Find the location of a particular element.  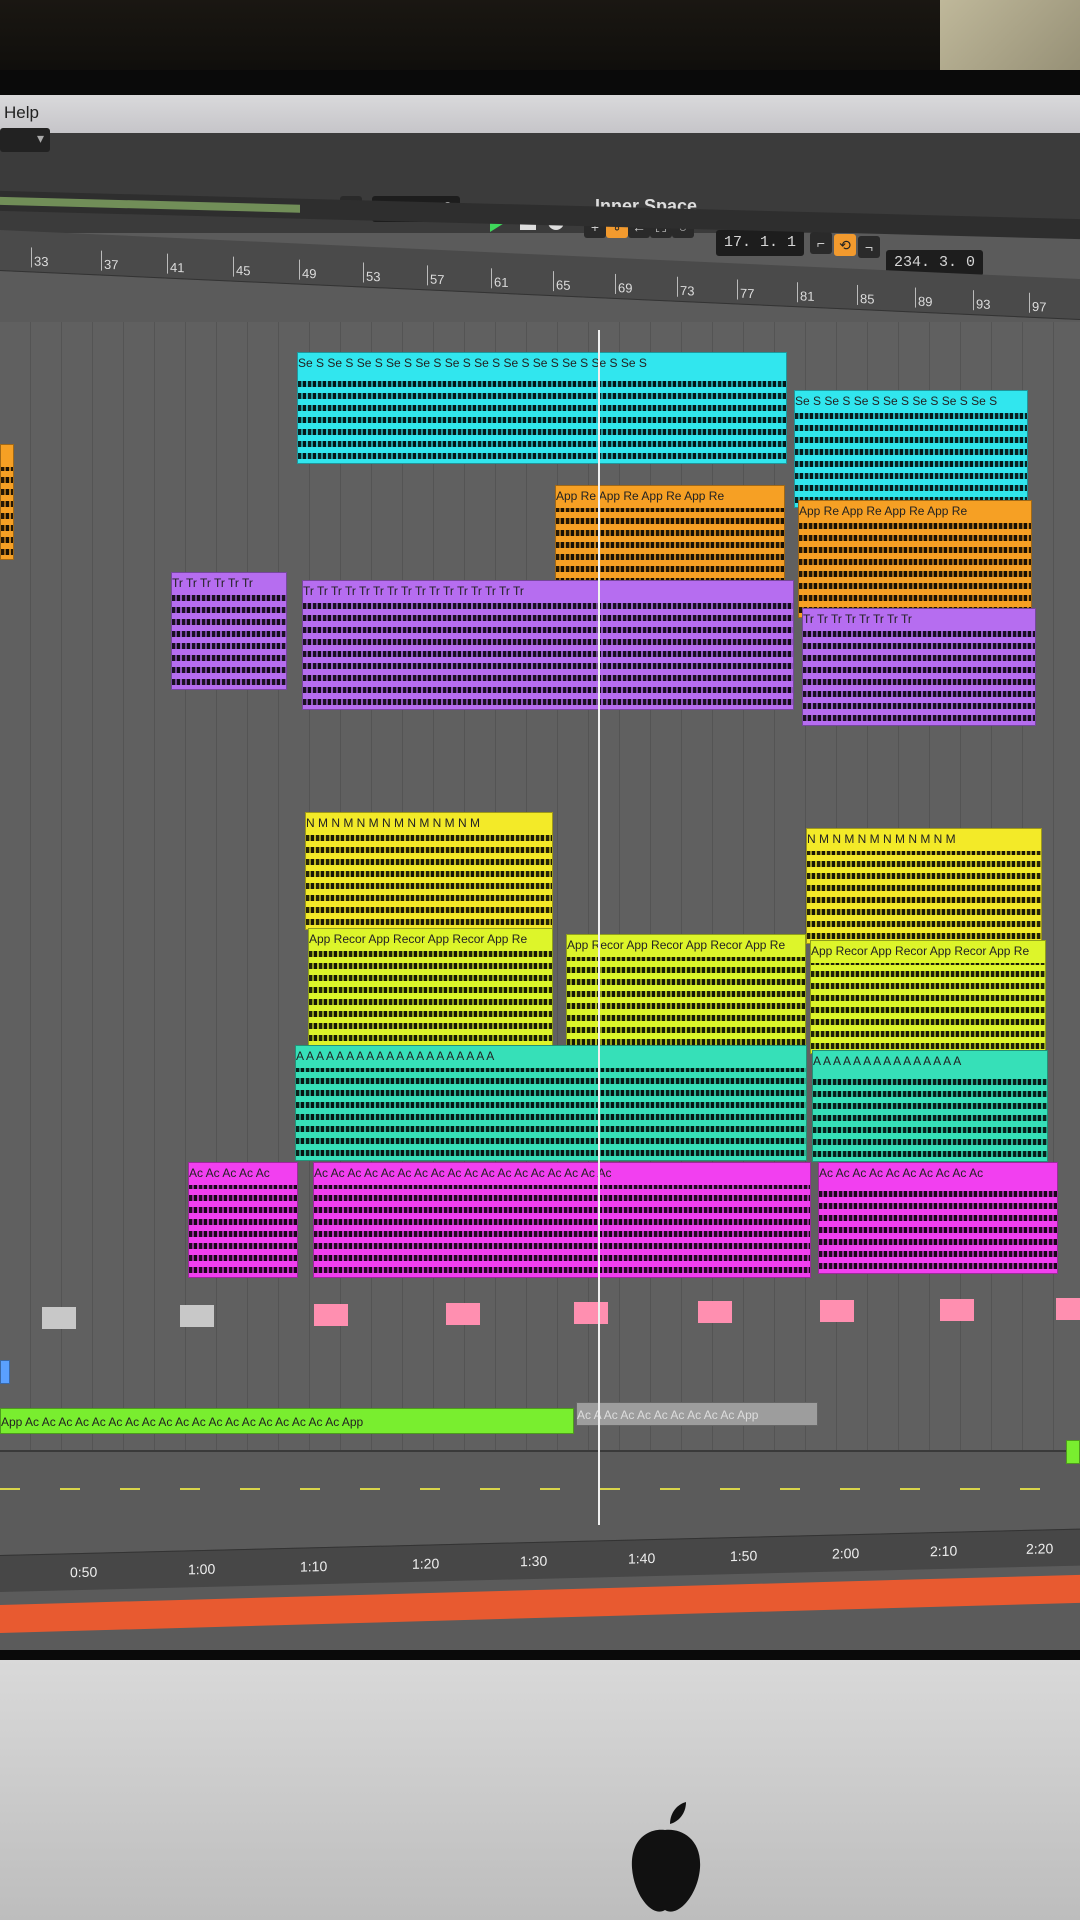

ruler-mark: 73 is located at coordinates (687, 290).